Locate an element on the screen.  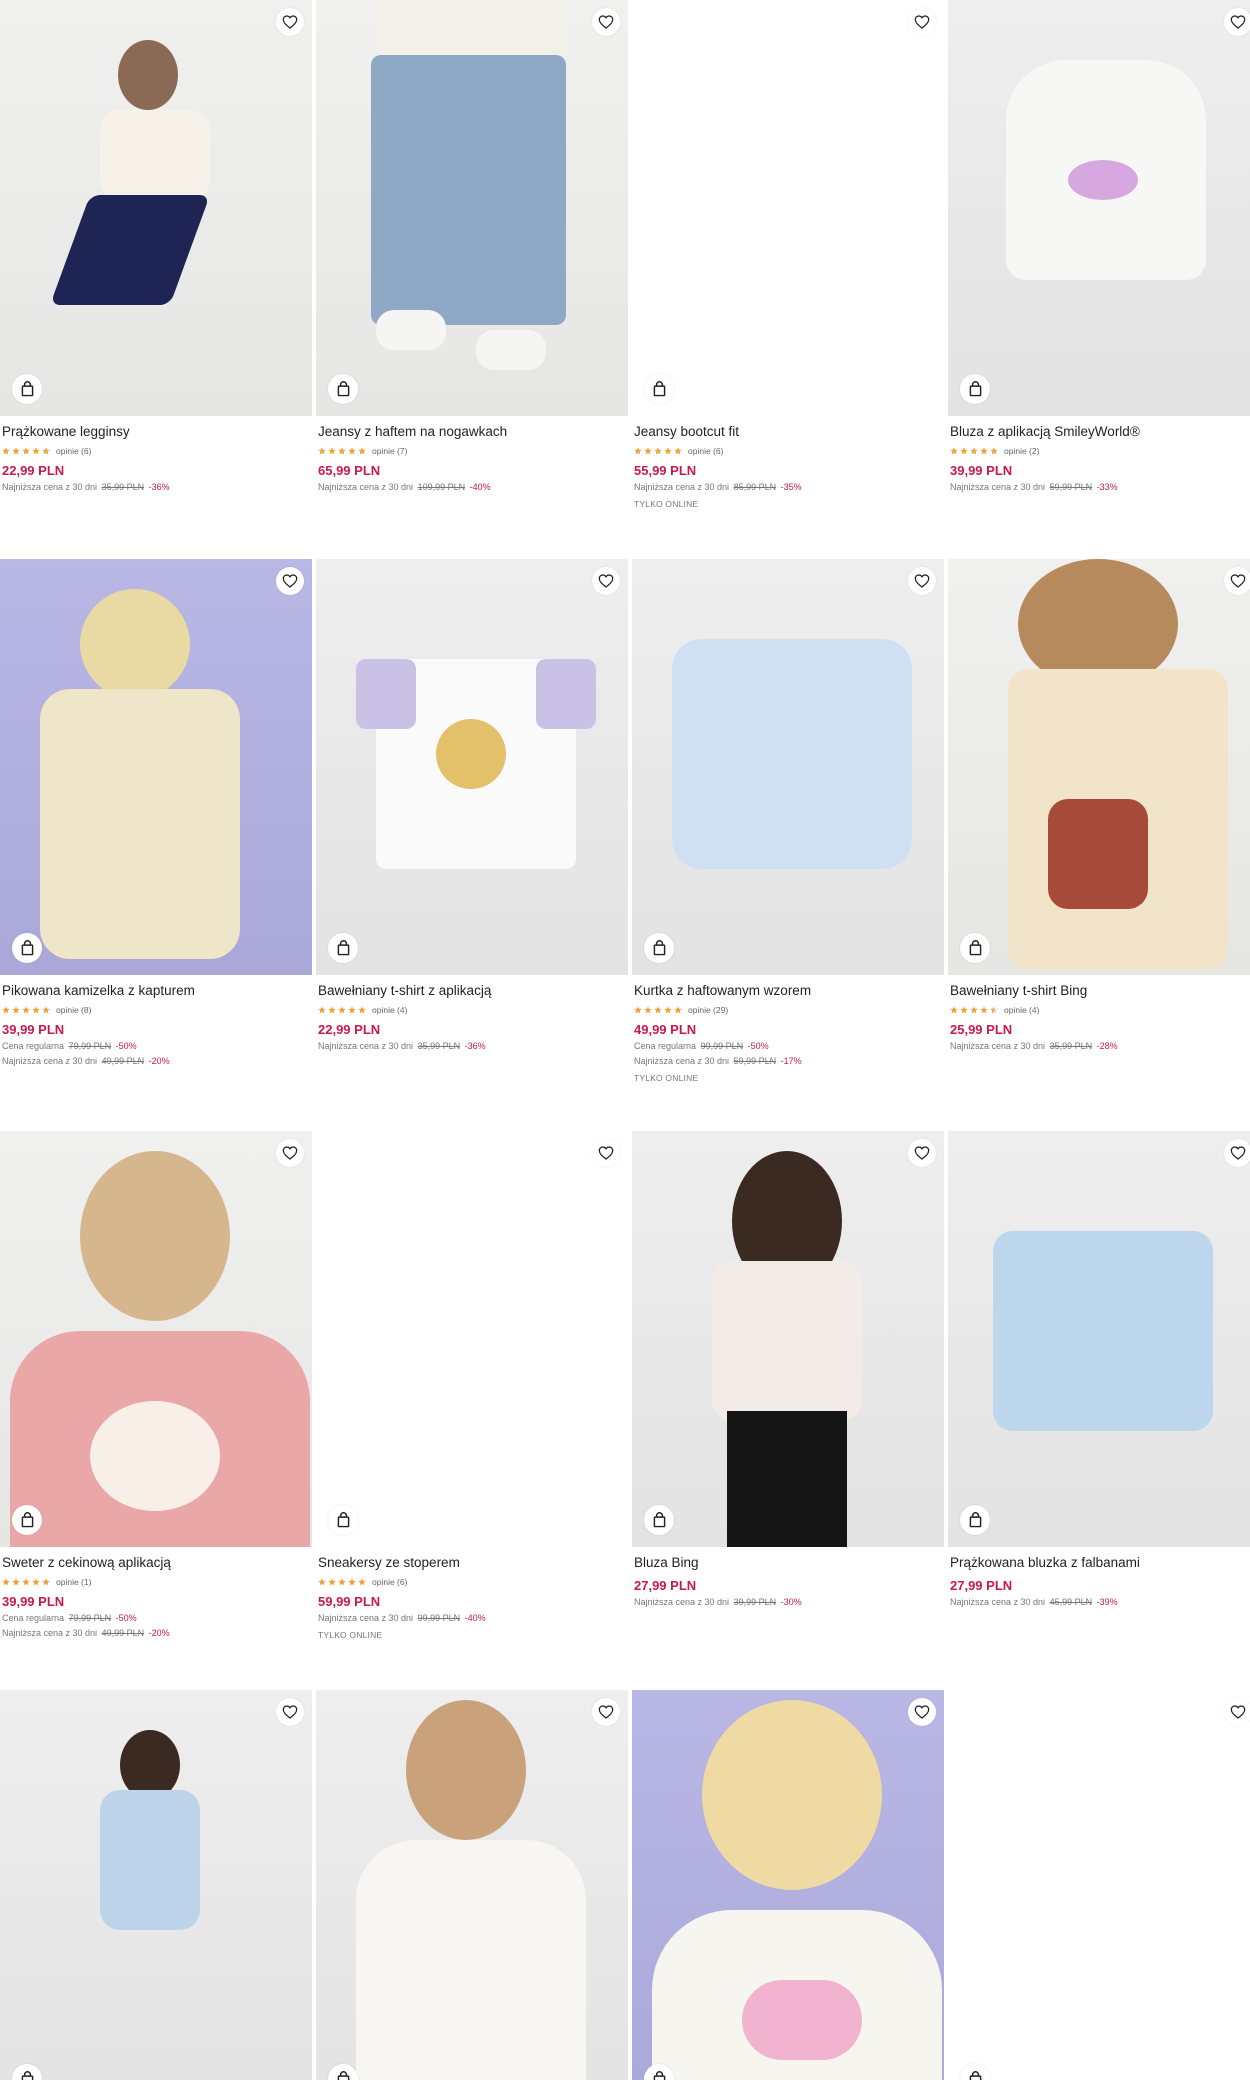
rating: opinie (7) is located at coordinates (472, 451).